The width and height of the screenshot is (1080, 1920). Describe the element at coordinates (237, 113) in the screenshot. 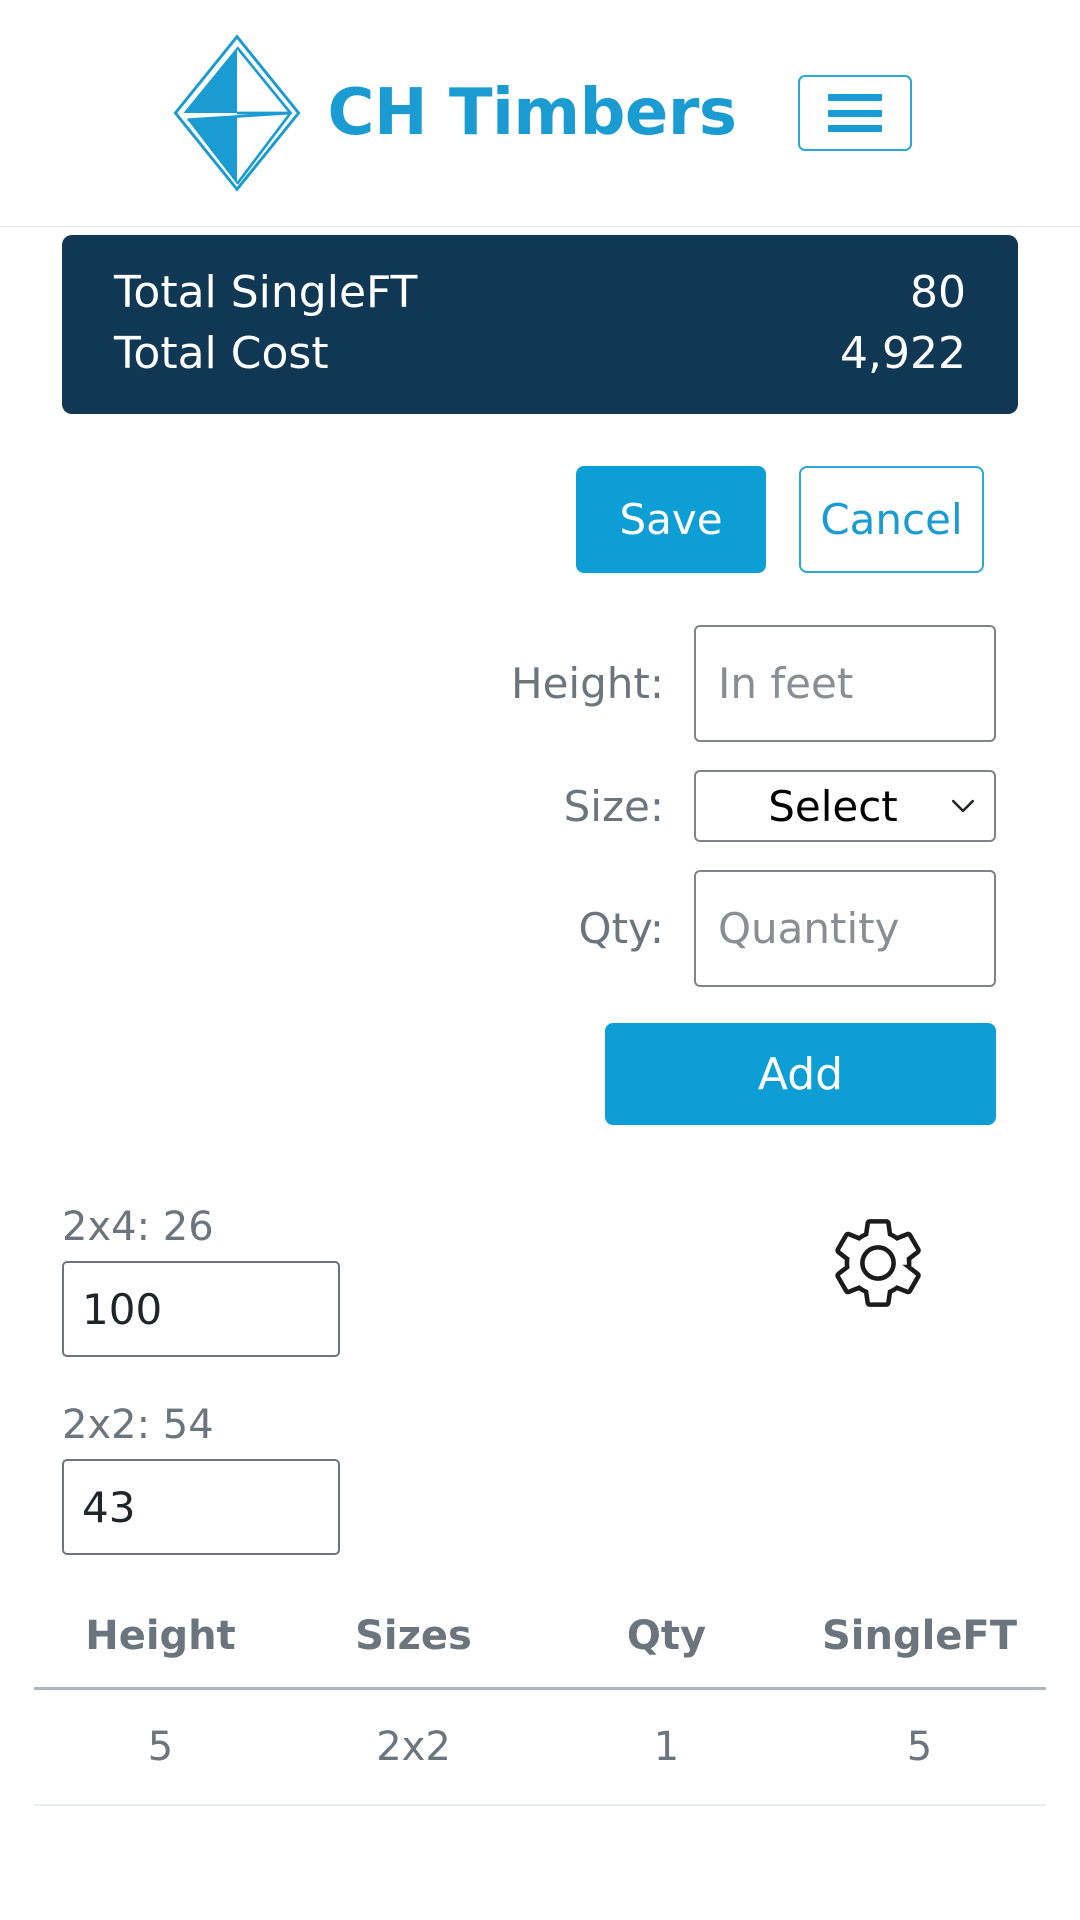

I see `diamond-logo-icon` at that location.